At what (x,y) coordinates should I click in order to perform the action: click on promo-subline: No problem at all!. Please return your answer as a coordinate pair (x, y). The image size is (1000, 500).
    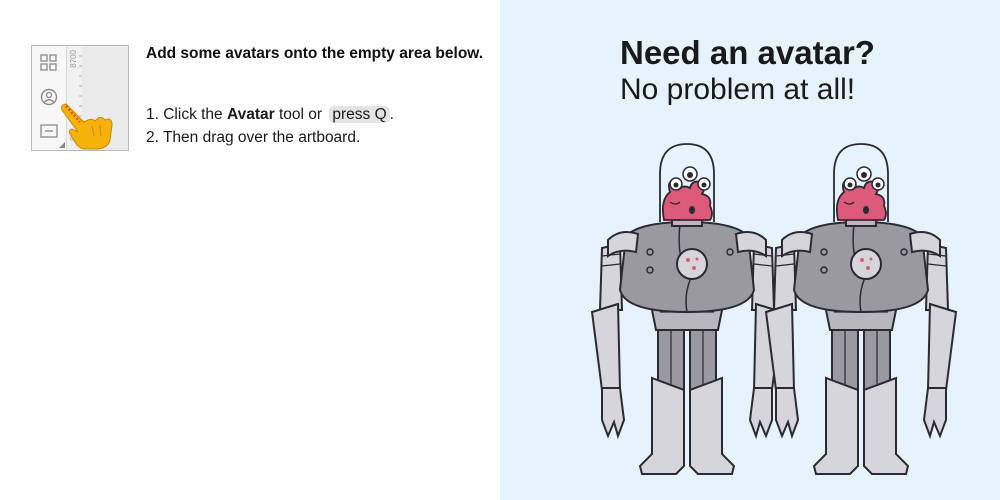
    Looking at the image, I should click on (738, 89).